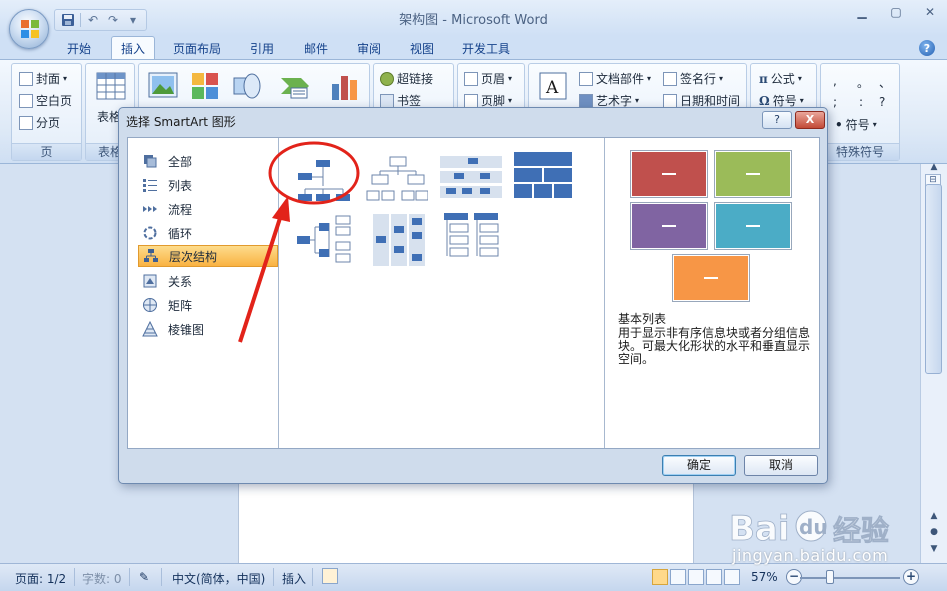  Describe the element at coordinates (860, 112) in the screenshot. I see `special-symbols-group: , 。 、 ; : ? • 符号 ▾ 特殊符号` at that location.